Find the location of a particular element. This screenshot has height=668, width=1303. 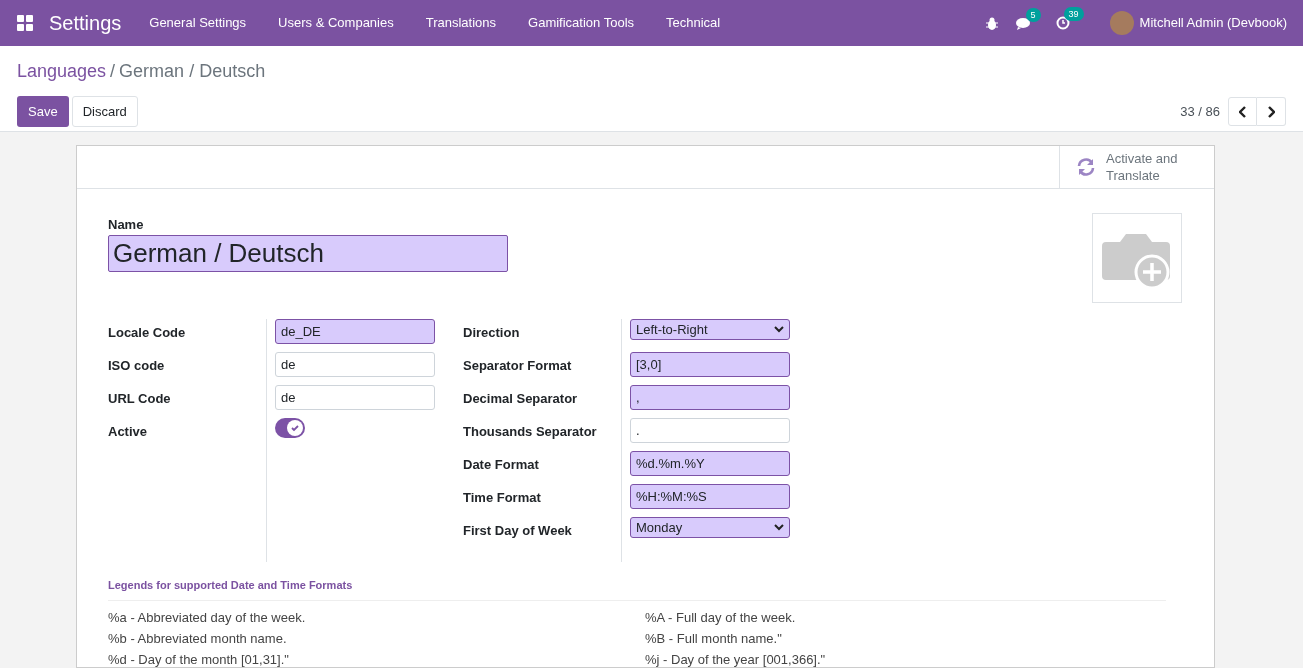

select-field: Monday is located at coordinates (710, 527).